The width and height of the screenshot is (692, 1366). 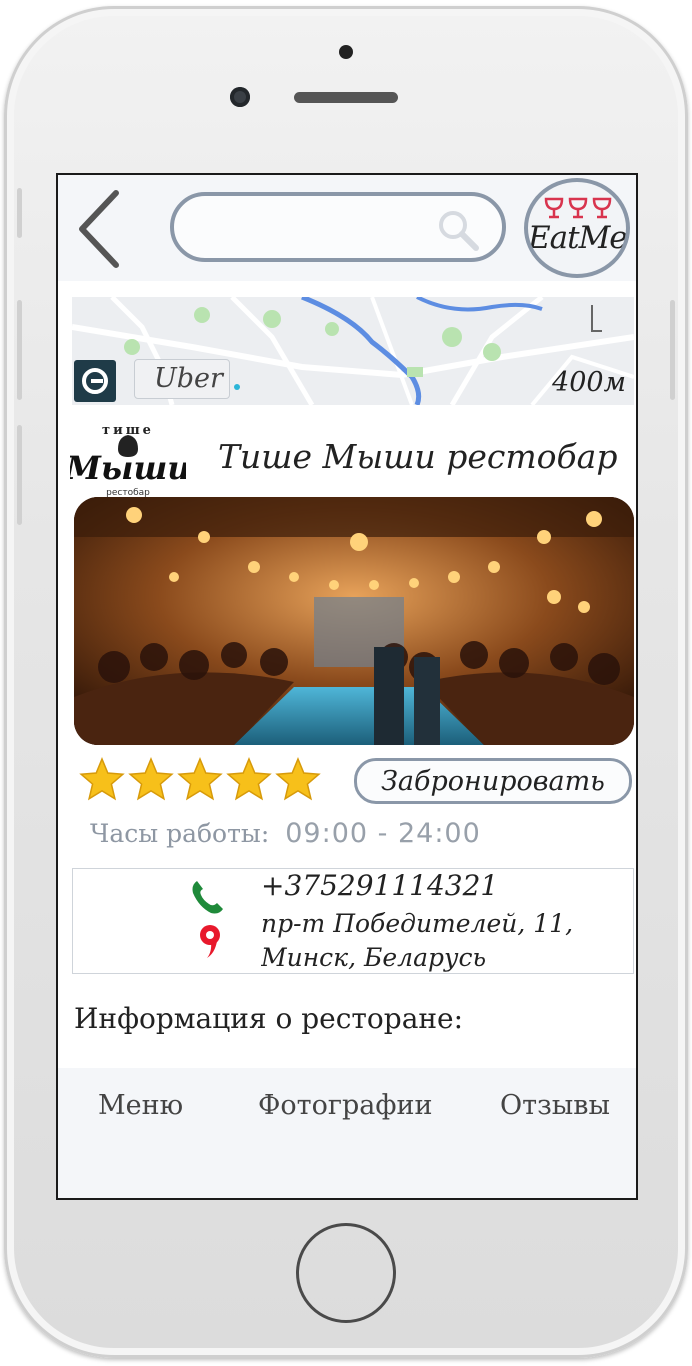 I want to click on rating-stars, so click(x=201, y=780).